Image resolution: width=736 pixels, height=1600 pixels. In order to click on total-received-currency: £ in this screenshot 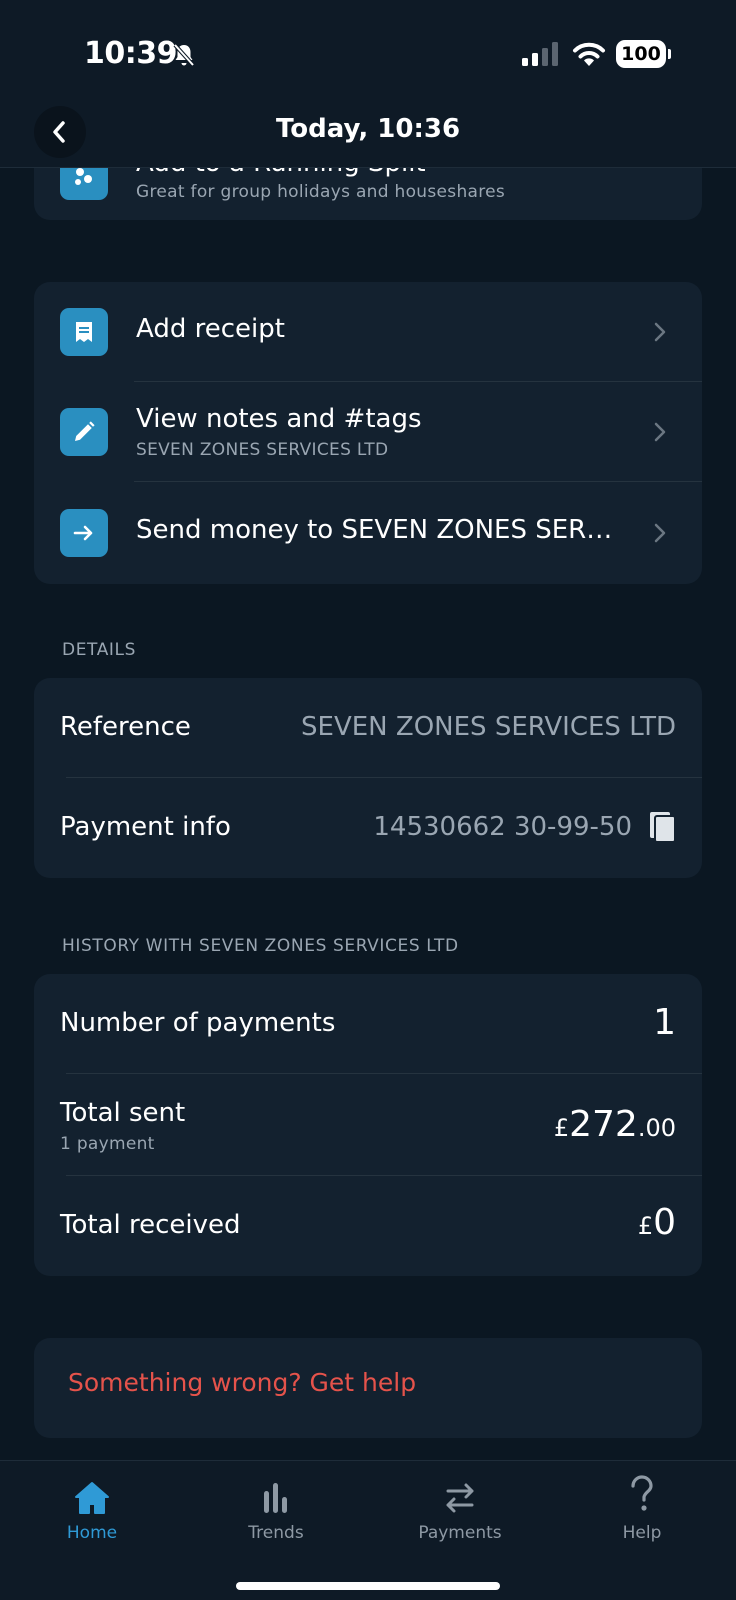, I will do `click(645, 1226)`.